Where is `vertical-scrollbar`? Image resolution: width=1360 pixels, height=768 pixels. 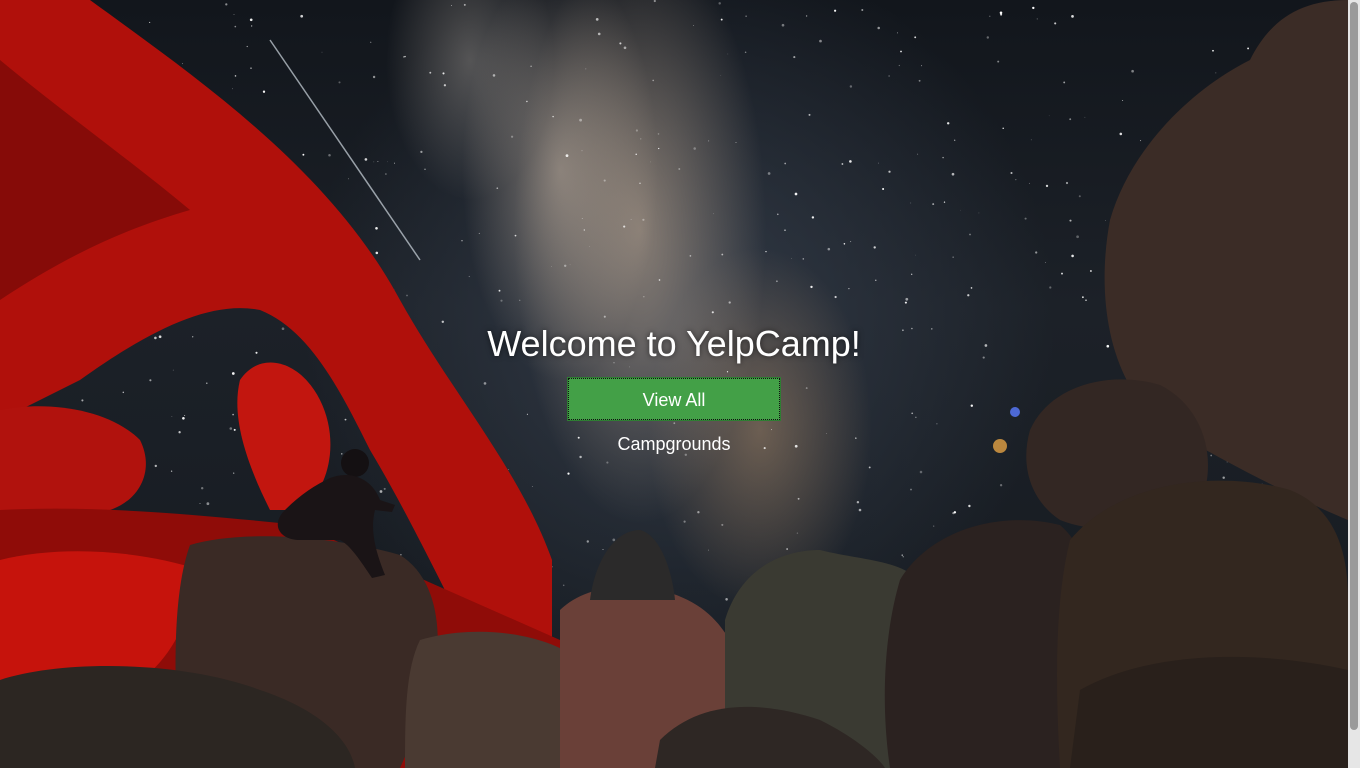 vertical-scrollbar is located at coordinates (1354, 384).